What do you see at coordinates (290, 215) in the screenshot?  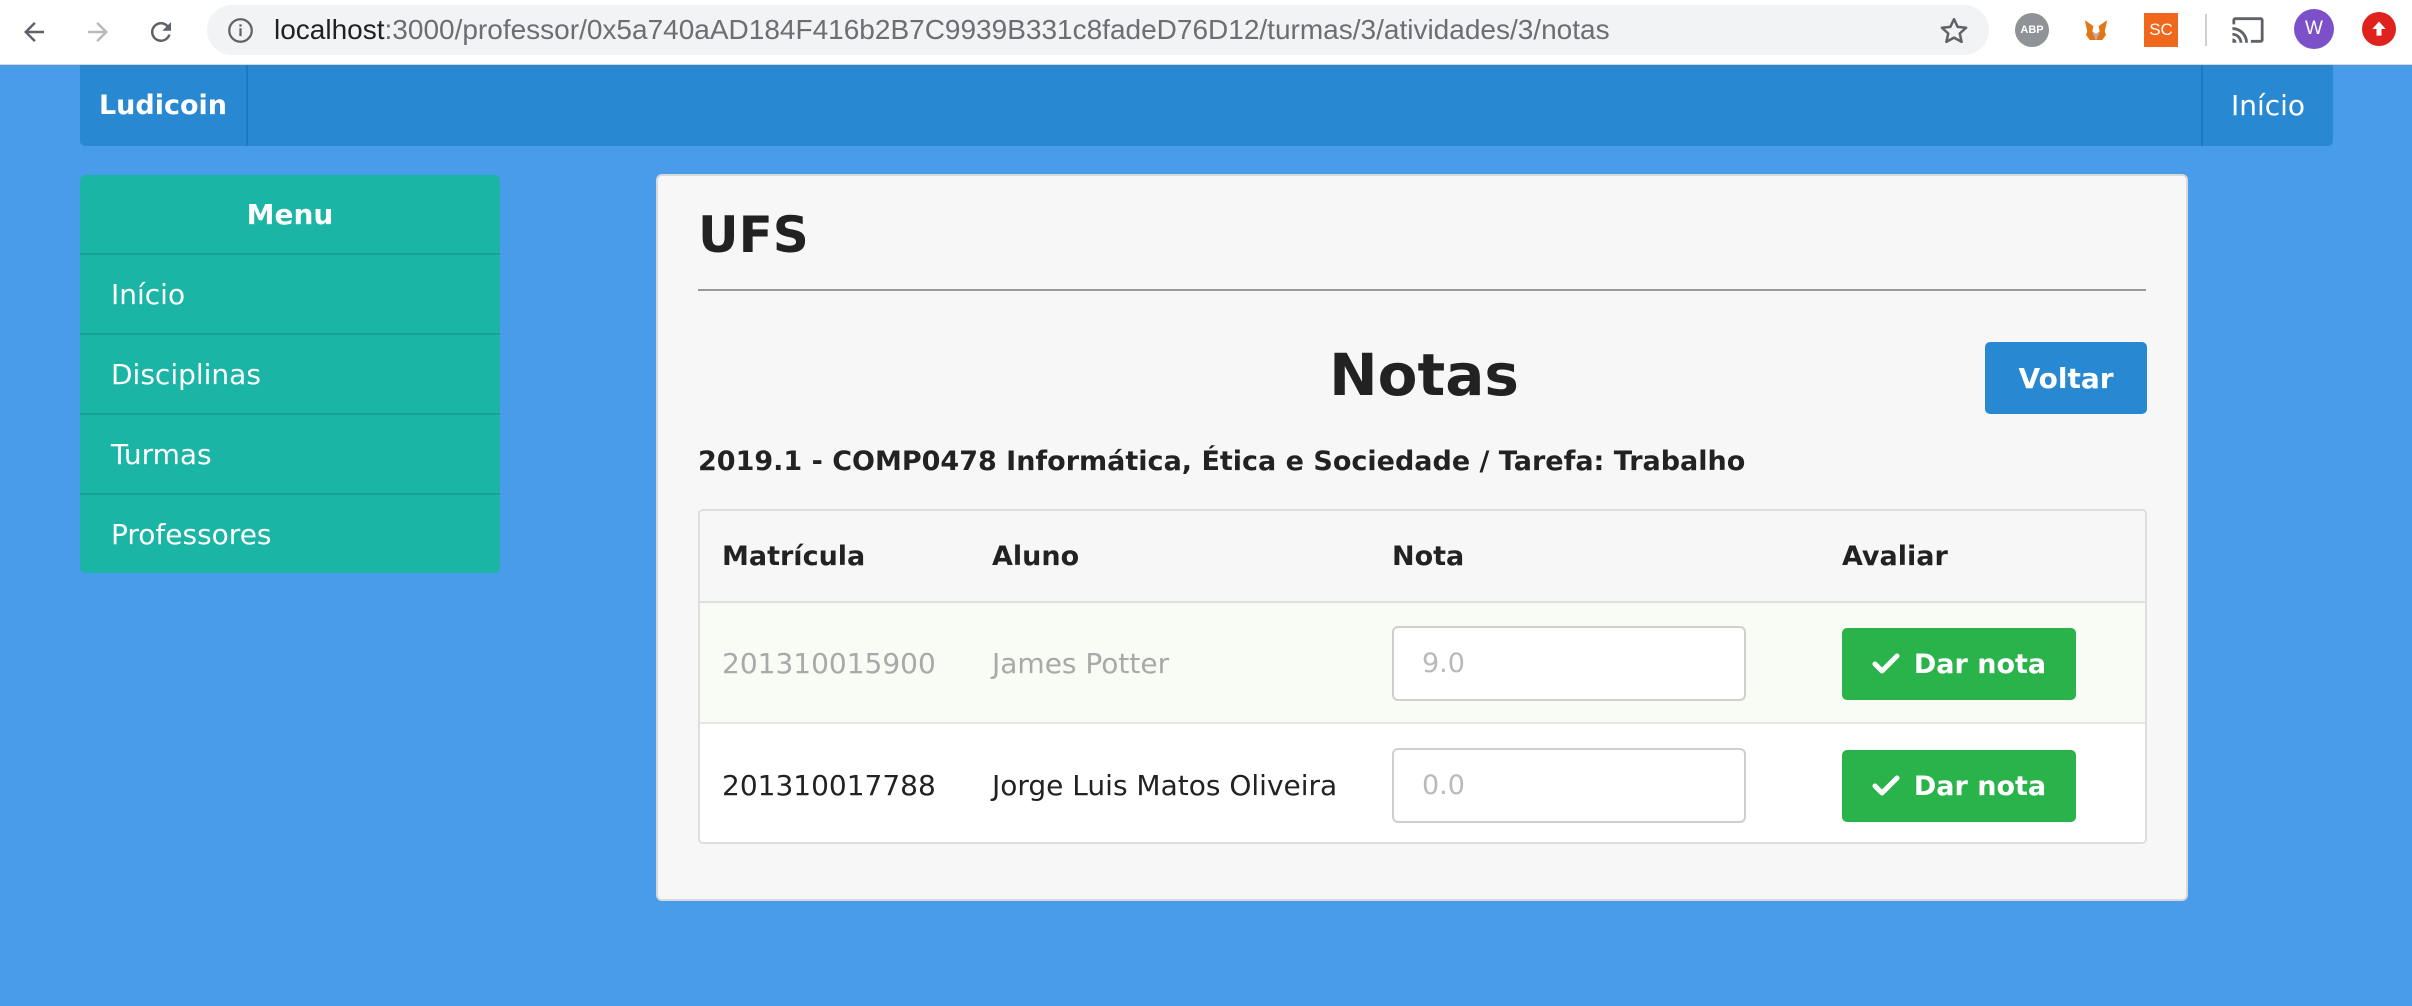 I see `sidebar-title: Menu` at bounding box center [290, 215].